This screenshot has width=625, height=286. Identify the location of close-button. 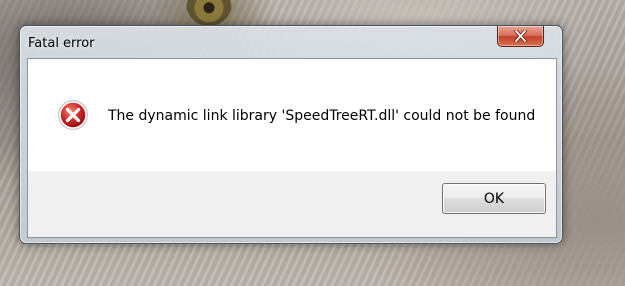
(520, 36).